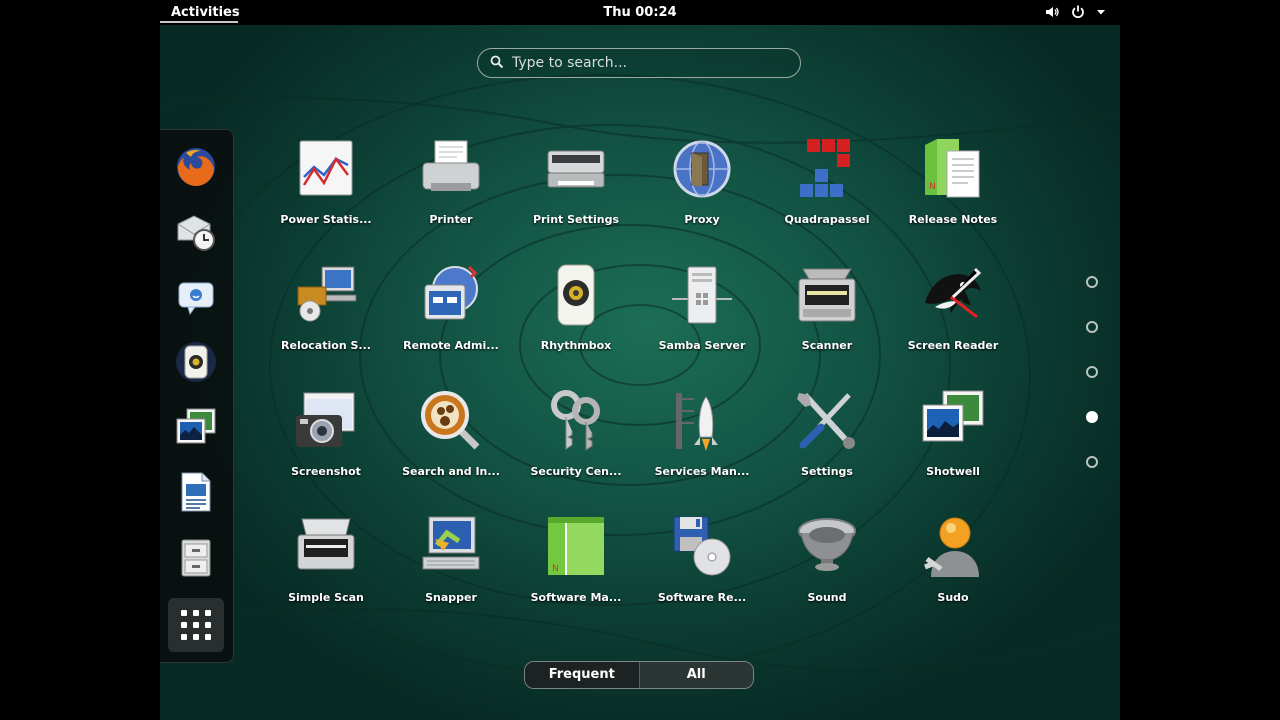 The height and width of the screenshot is (720, 1280). I want to click on dash-firefox, so click(196, 167).